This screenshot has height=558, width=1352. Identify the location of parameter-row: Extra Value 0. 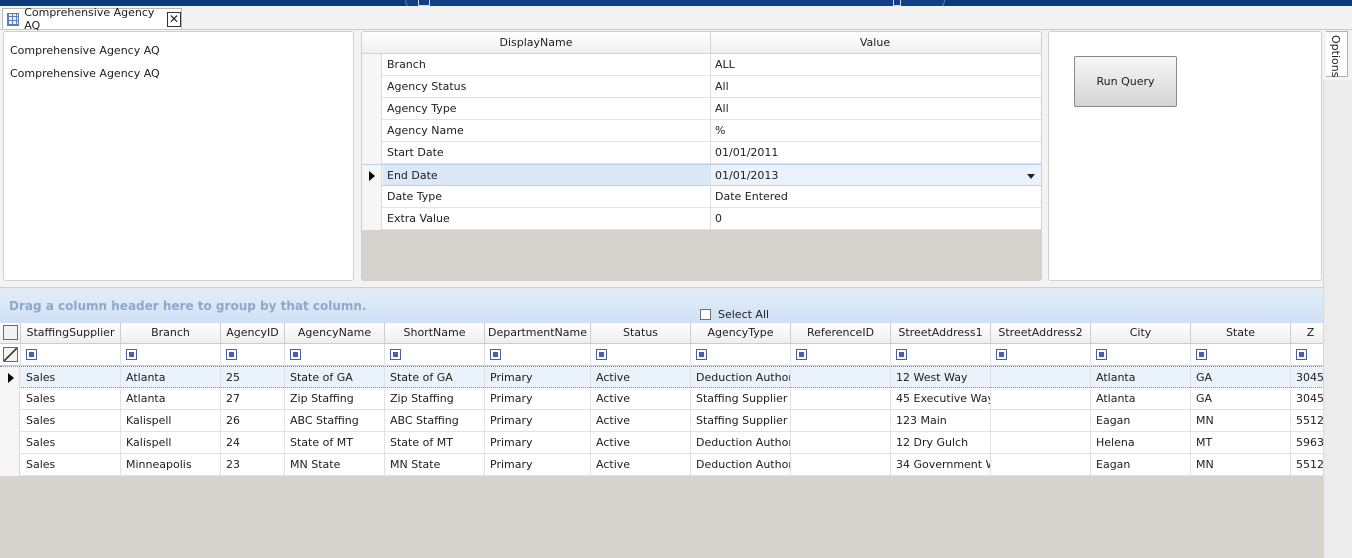
(701, 219).